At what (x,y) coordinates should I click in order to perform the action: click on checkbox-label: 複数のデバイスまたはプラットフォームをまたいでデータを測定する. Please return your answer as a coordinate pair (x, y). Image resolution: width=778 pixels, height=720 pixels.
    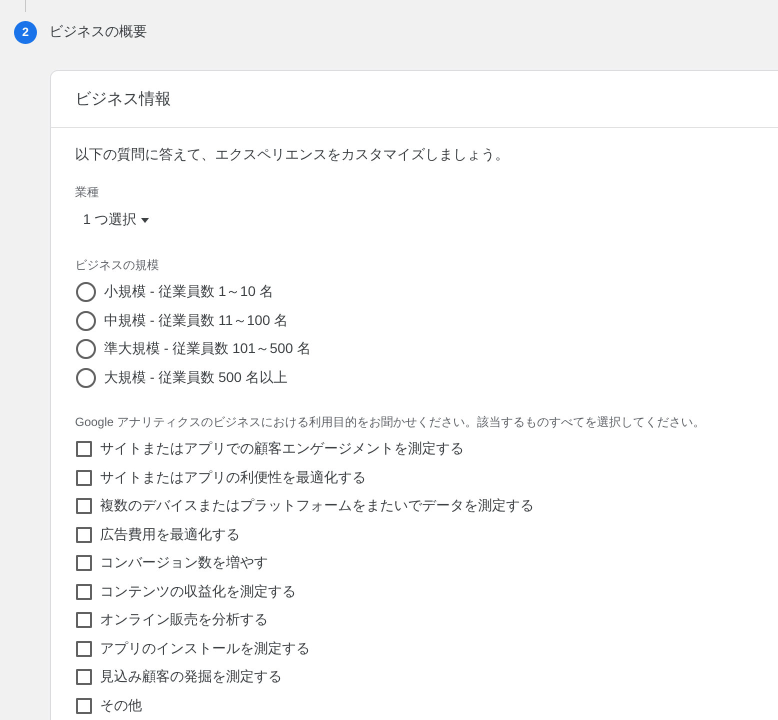
    Looking at the image, I should click on (317, 506).